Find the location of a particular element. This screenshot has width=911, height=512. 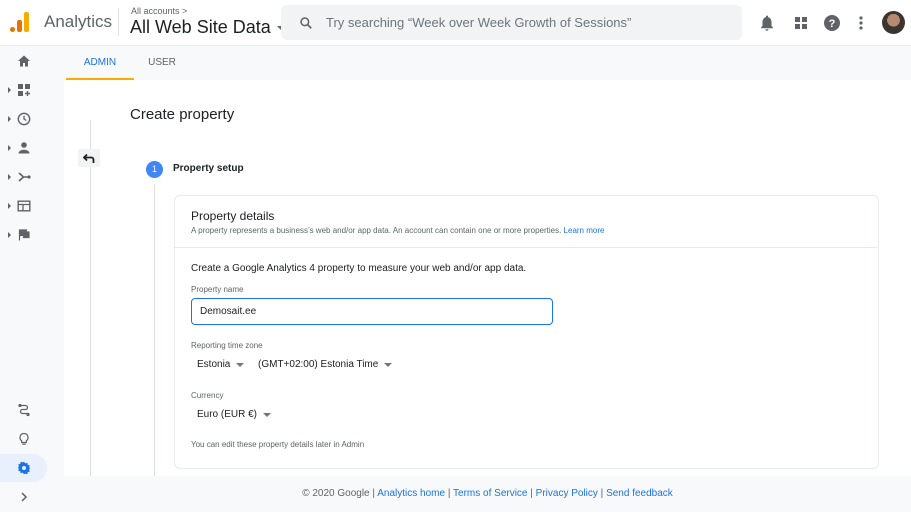

step-label: Property setup is located at coordinates (208, 168).